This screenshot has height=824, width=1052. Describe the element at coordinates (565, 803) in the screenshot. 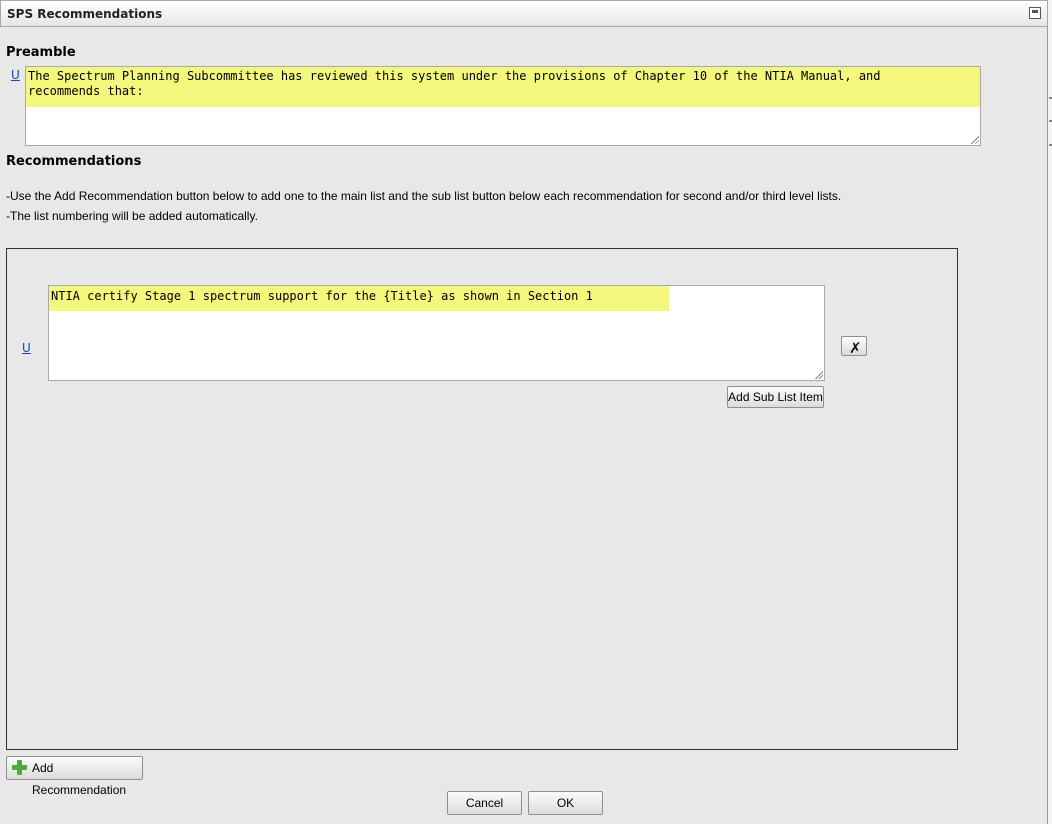

I see `ok-button: OK` at that location.